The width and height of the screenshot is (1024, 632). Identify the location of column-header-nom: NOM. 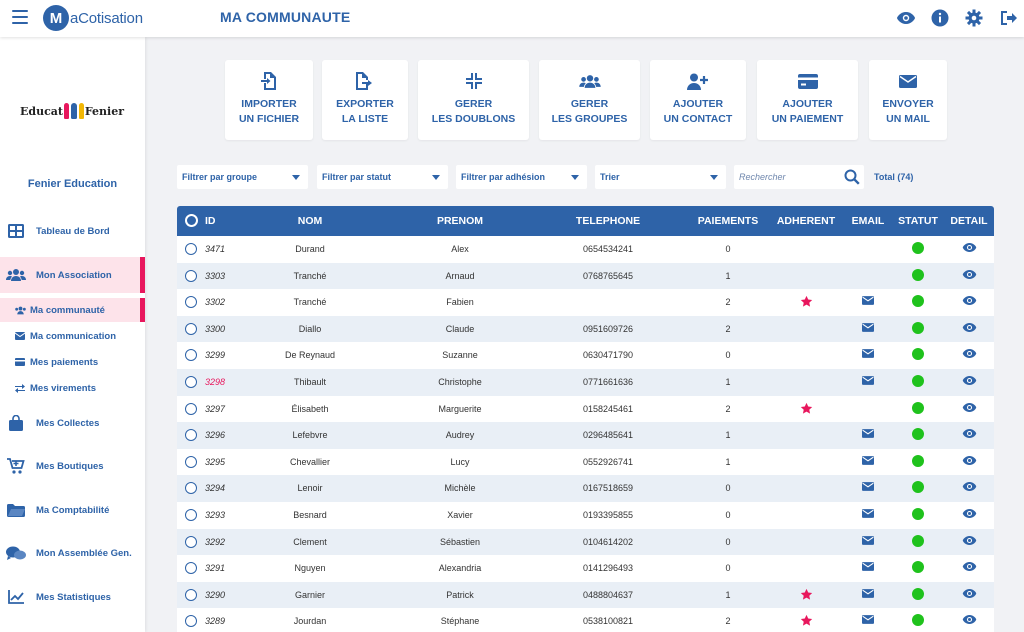
(310, 221).